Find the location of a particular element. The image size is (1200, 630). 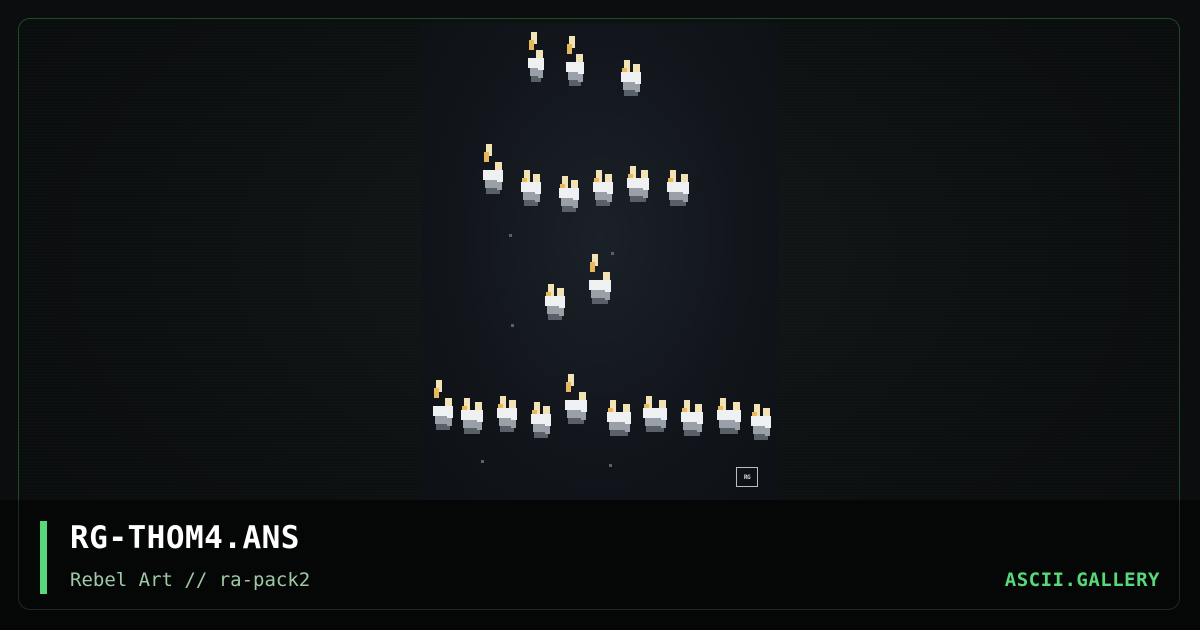

artwork-signature-badge: RG is located at coordinates (747, 477).